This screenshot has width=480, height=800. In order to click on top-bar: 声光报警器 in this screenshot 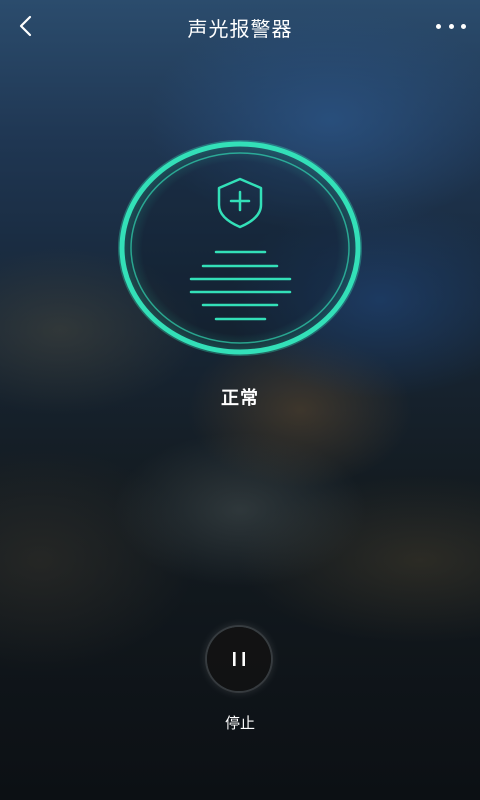, I will do `click(240, 28)`.